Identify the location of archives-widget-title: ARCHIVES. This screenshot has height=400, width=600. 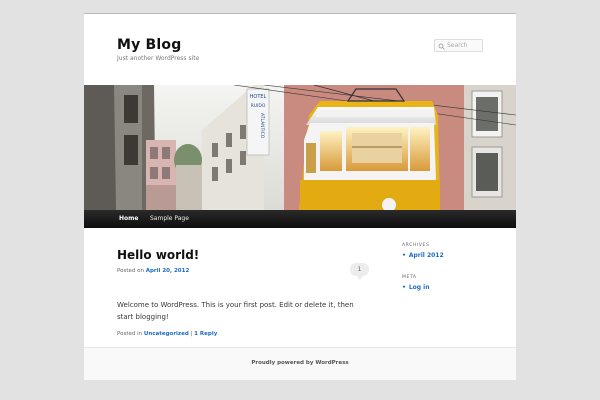
(416, 245).